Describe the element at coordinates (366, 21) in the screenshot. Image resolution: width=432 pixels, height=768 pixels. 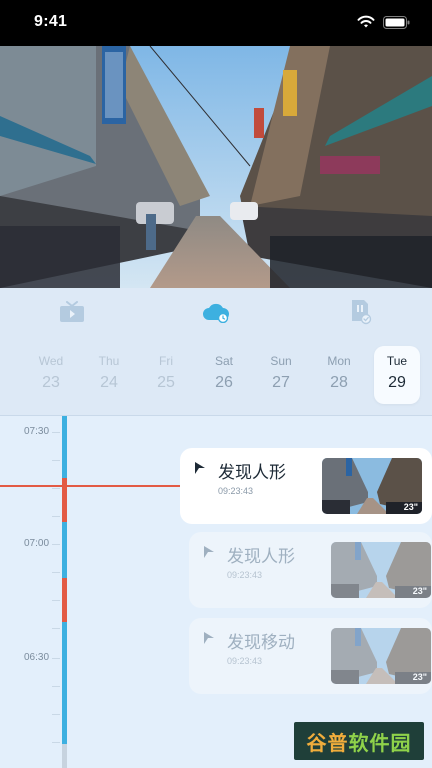
I see `wifi-icon` at that location.